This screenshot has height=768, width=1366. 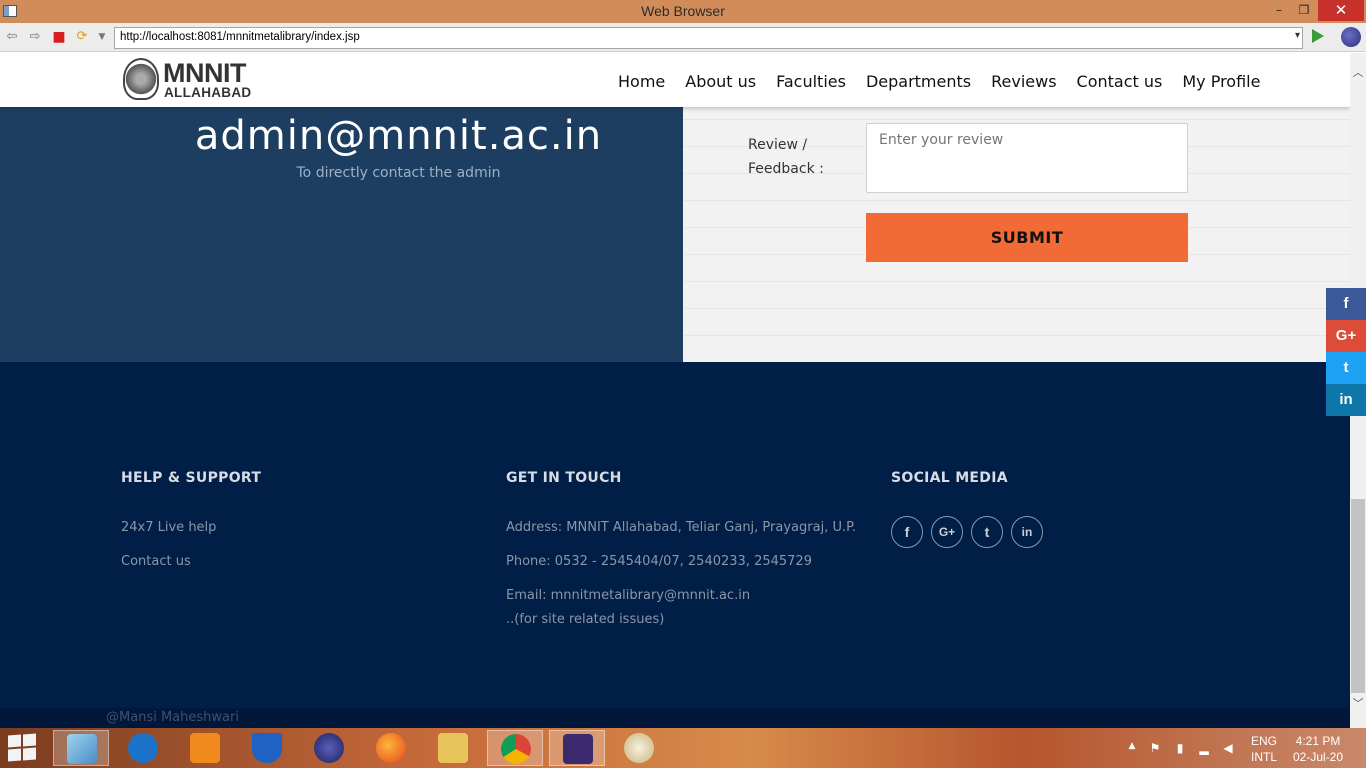 I want to click on go-icon, so click(x=1318, y=36).